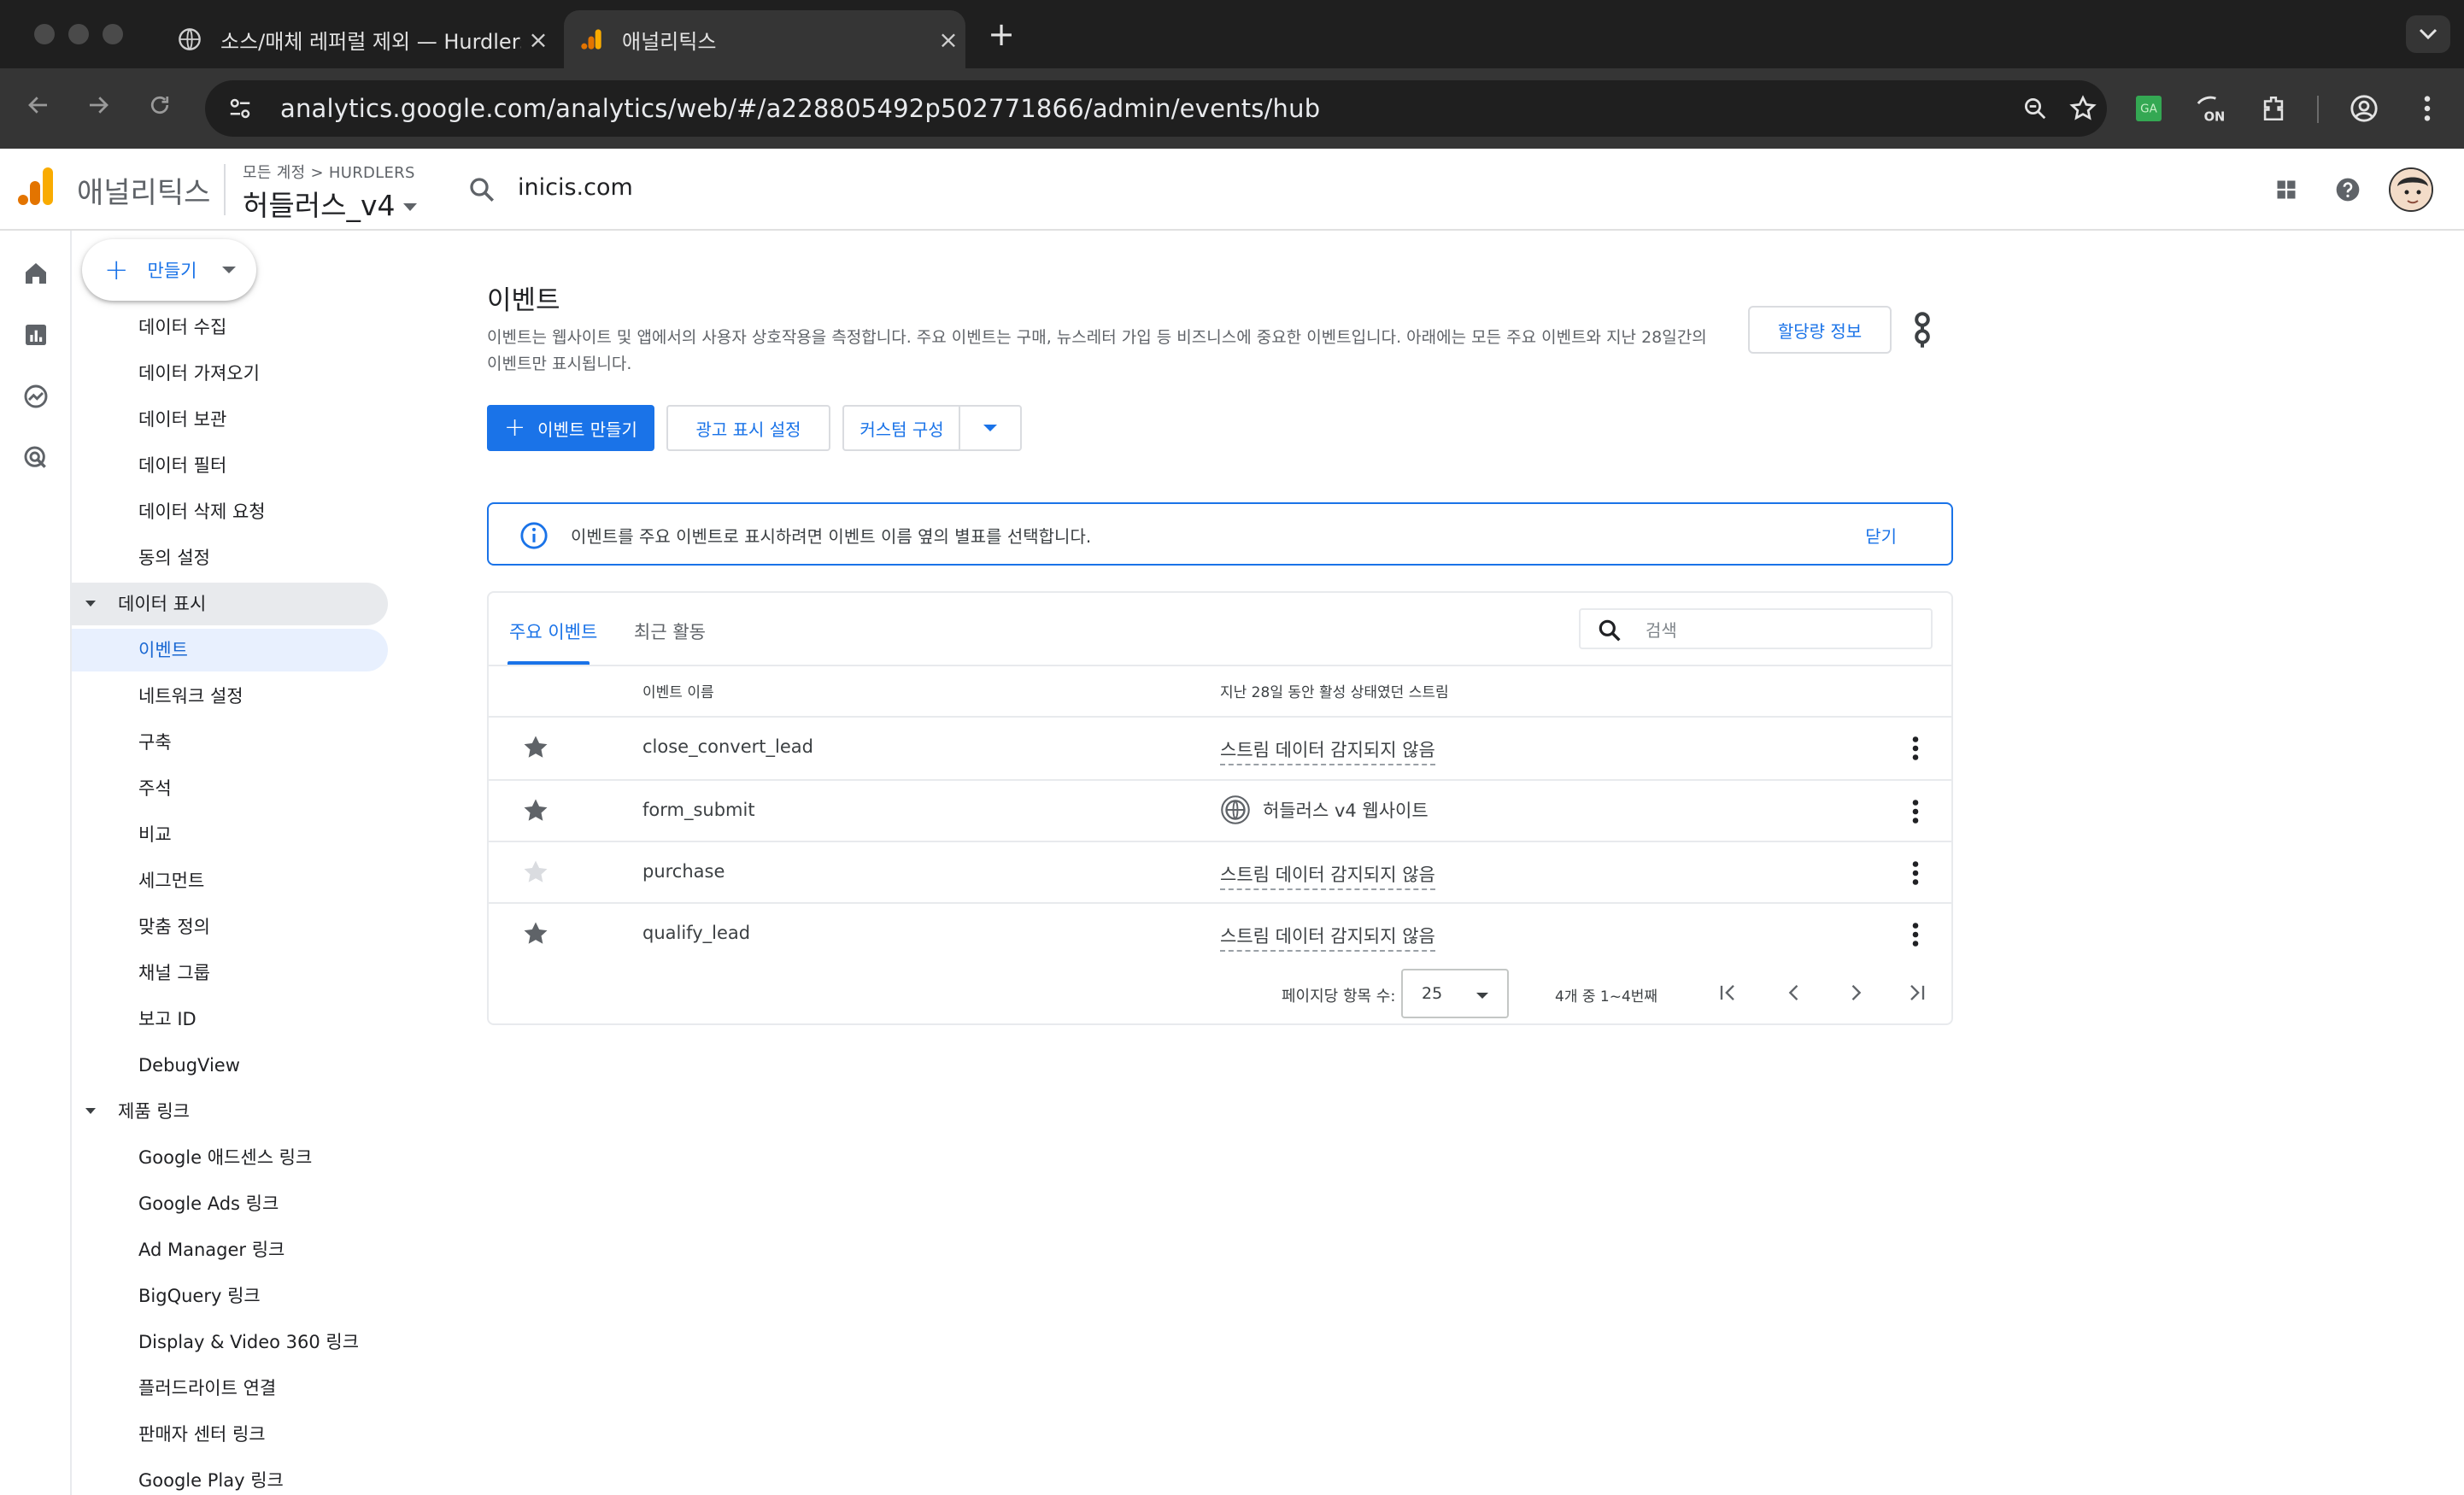  I want to click on nav-item-ad-manager-links: Ad Manager 링크, so click(211, 1250).